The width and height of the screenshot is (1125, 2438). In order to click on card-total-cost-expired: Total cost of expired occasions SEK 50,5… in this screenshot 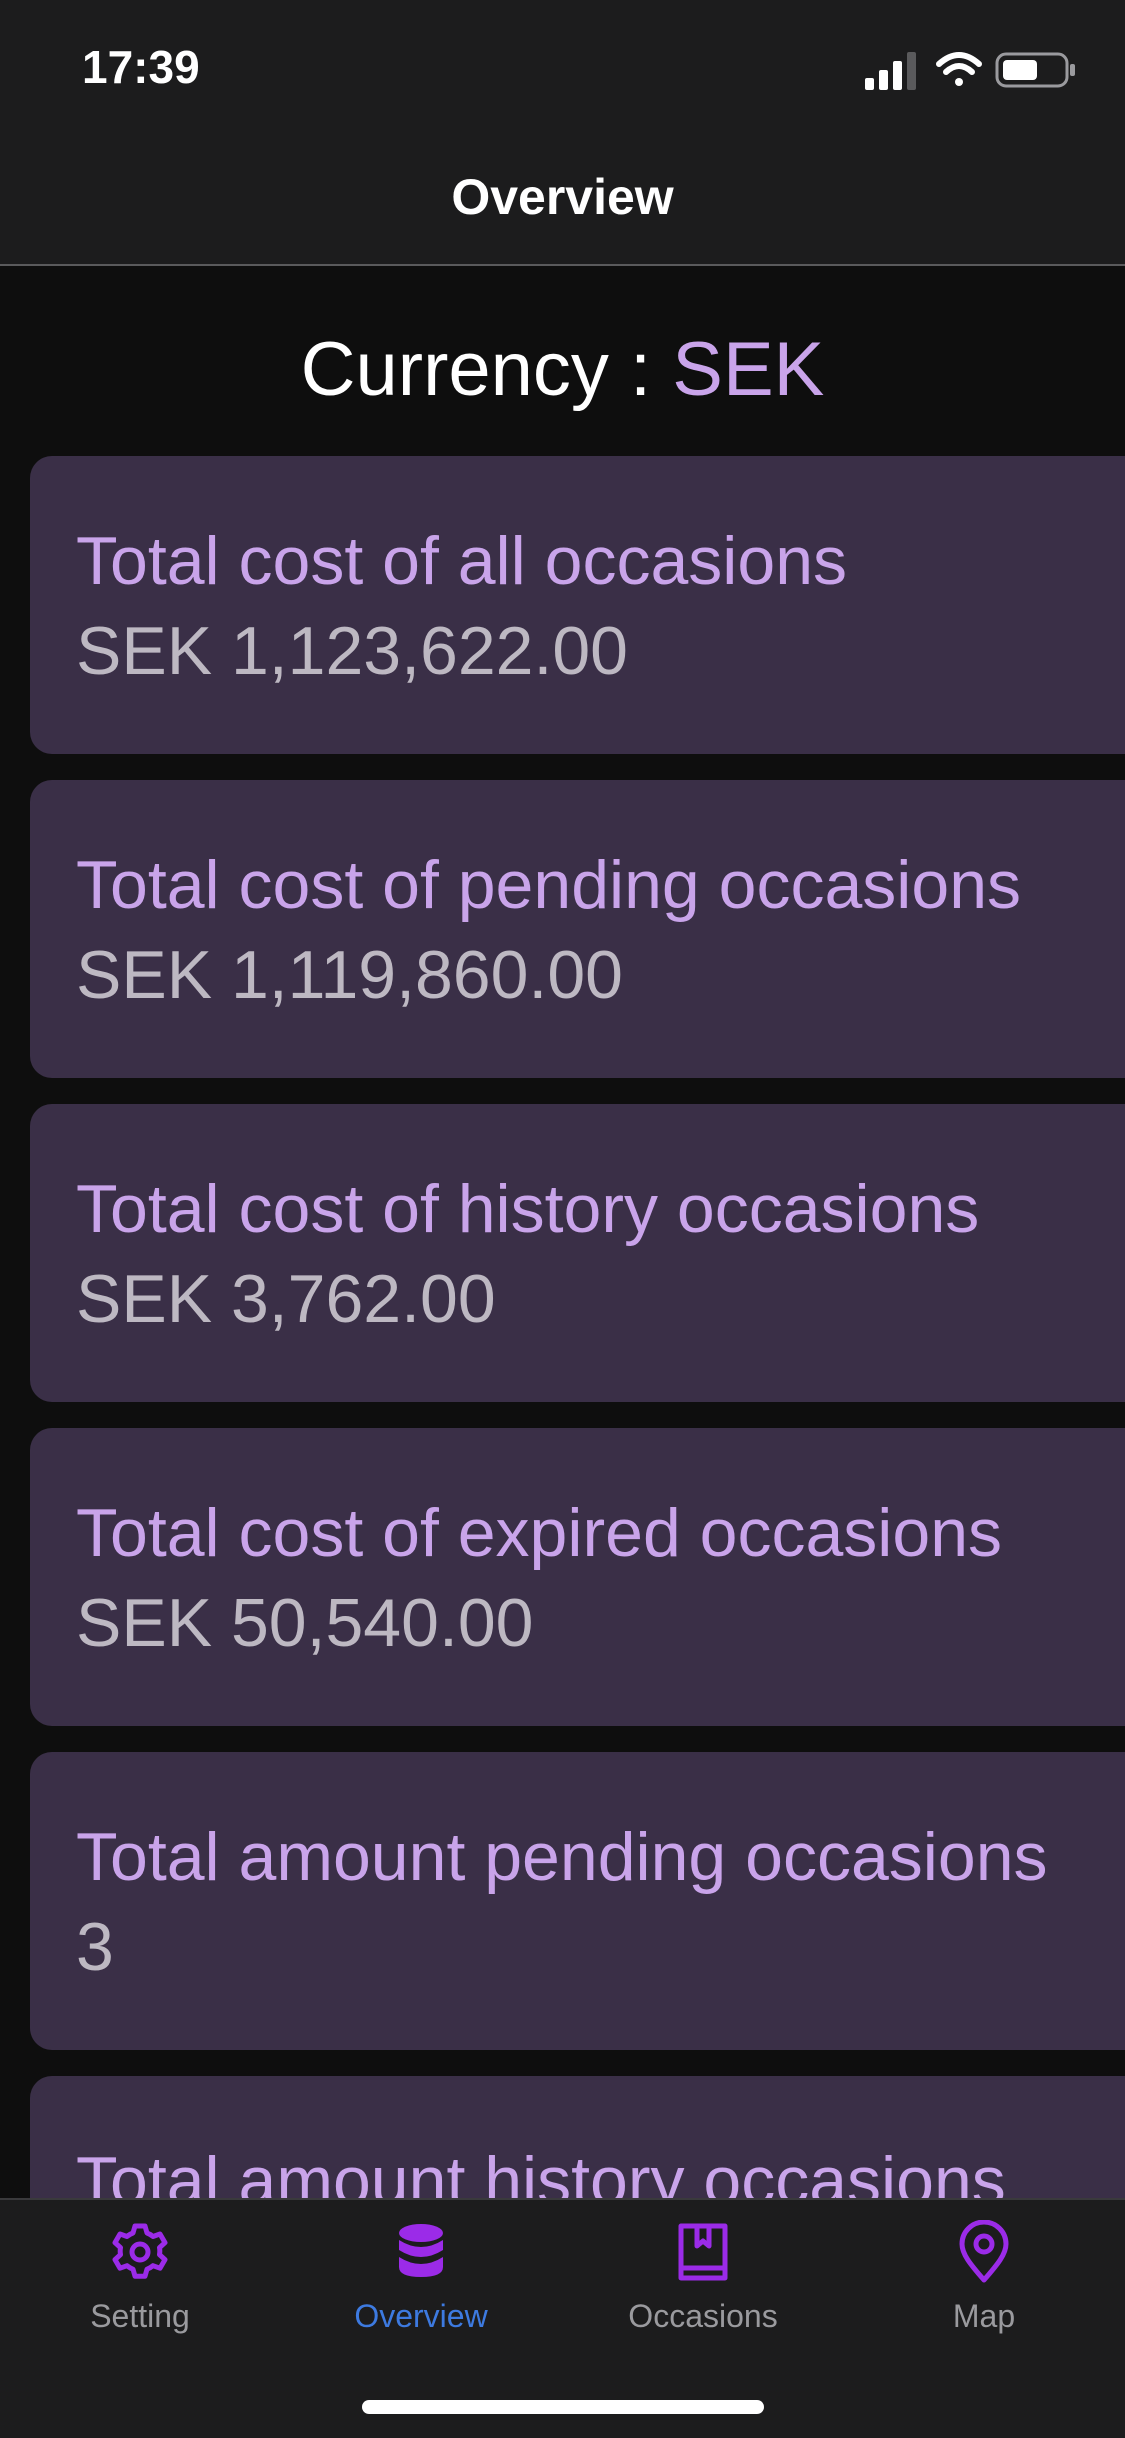, I will do `click(577, 1577)`.